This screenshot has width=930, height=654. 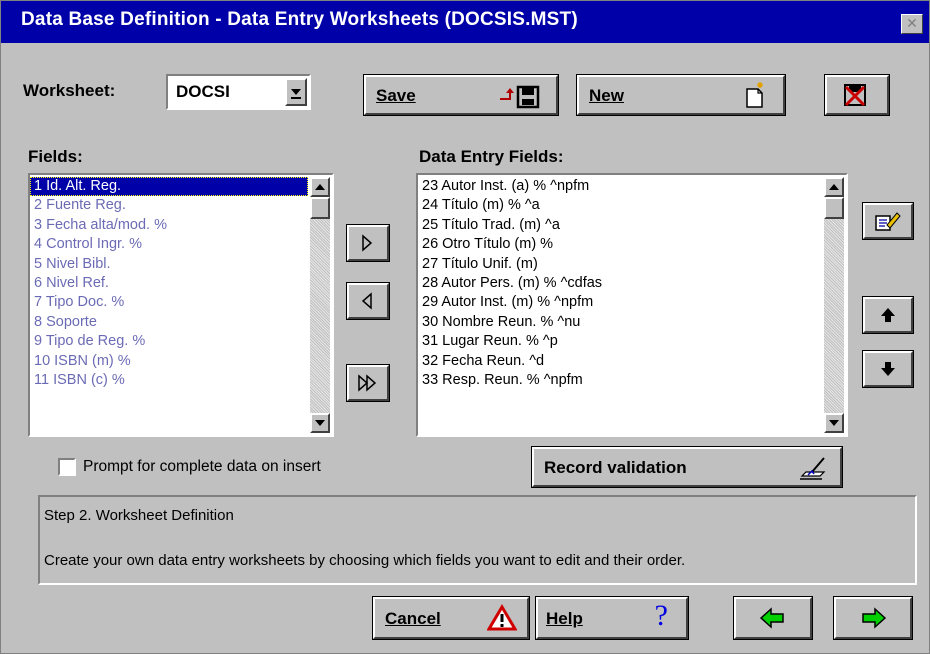 What do you see at coordinates (834, 305) in the screenshot?
I see `entry-scrollbar` at bounding box center [834, 305].